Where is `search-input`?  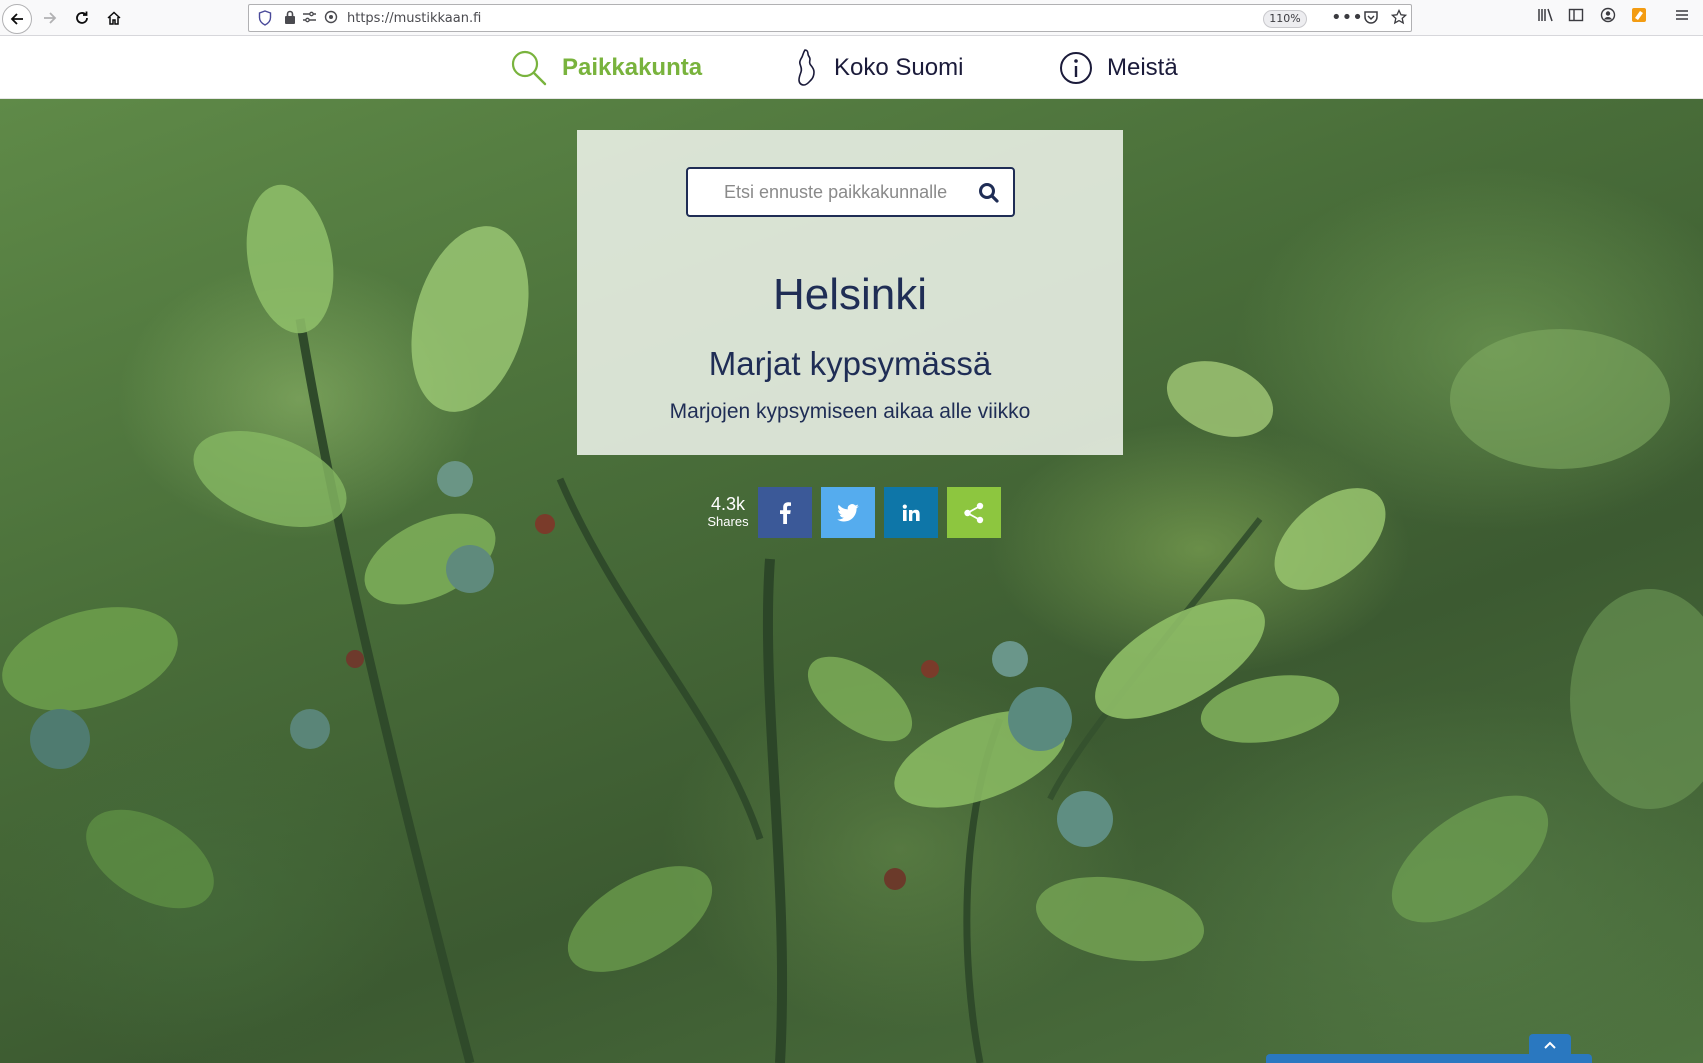
search-input is located at coordinates (825, 192).